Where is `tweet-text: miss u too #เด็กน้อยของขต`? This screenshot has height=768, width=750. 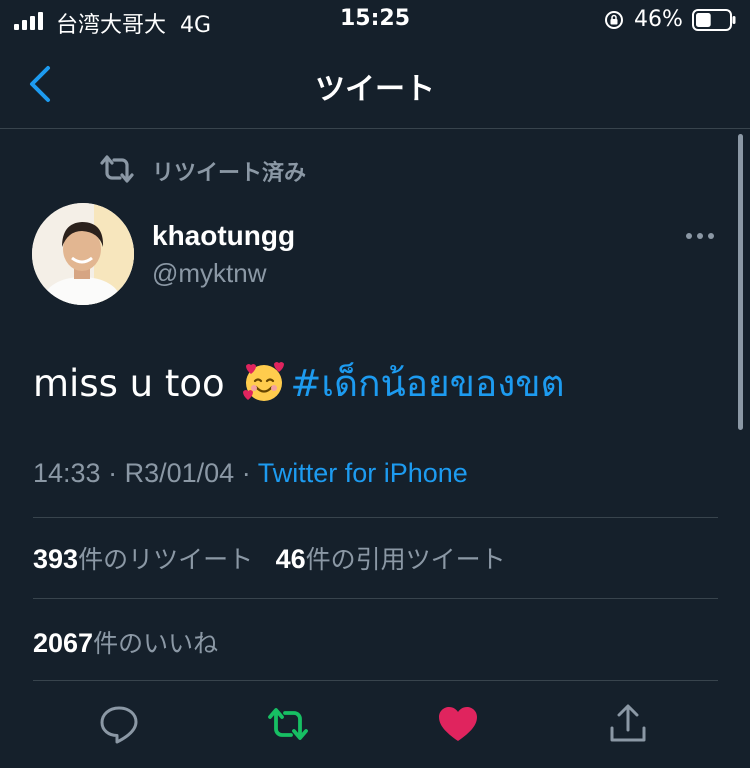 tweet-text: miss u too #เด็กน้อยของขต is located at coordinates (299, 383).